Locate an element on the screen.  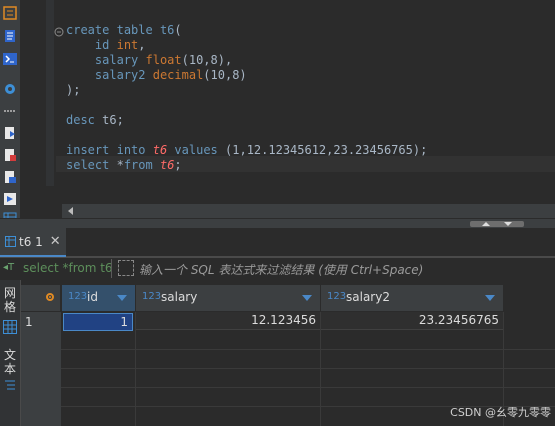
tab-t6-1: t6 1 ✕ is located at coordinates (33, 242).